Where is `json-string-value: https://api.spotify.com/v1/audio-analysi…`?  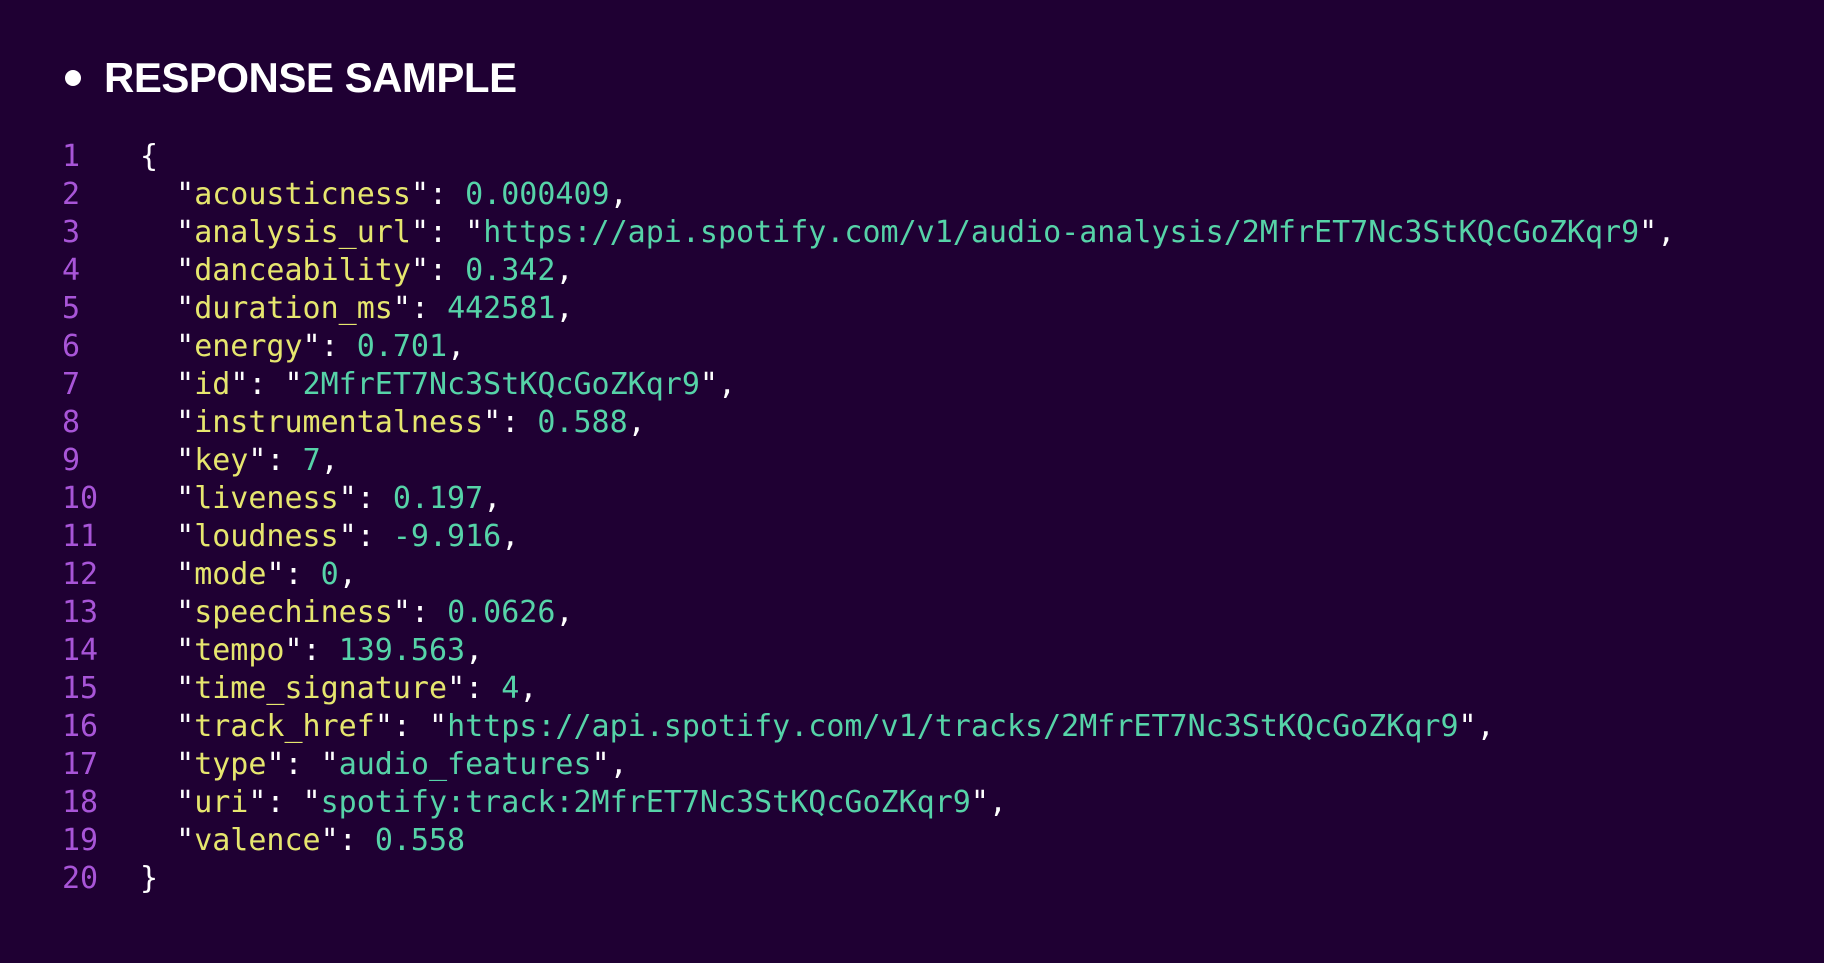
json-string-value: https://api.spotify.com/v1/audio-analysi… is located at coordinates (1061, 232).